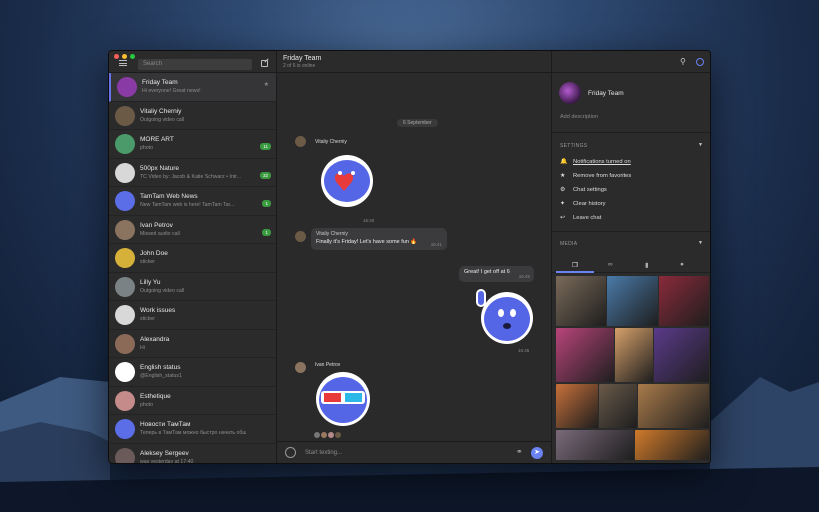 This screenshot has width=819, height=512. I want to click on search-icon: ⚲, so click(683, 61).